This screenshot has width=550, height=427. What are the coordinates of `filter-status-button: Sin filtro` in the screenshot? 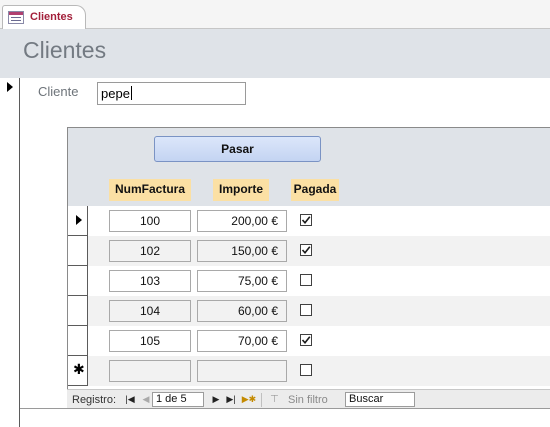 It's located at (308, 400).